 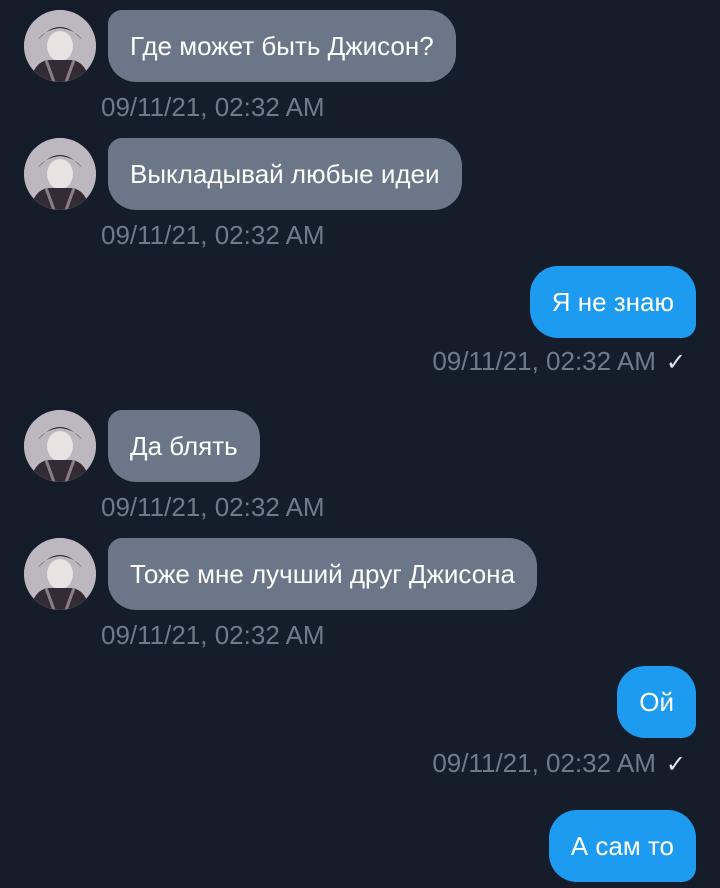 What do you see at coordinates (612, 302) in the screenshot?
I see `message-bubble-outgoing: Я не знаю` at bounding box center [612, 302].